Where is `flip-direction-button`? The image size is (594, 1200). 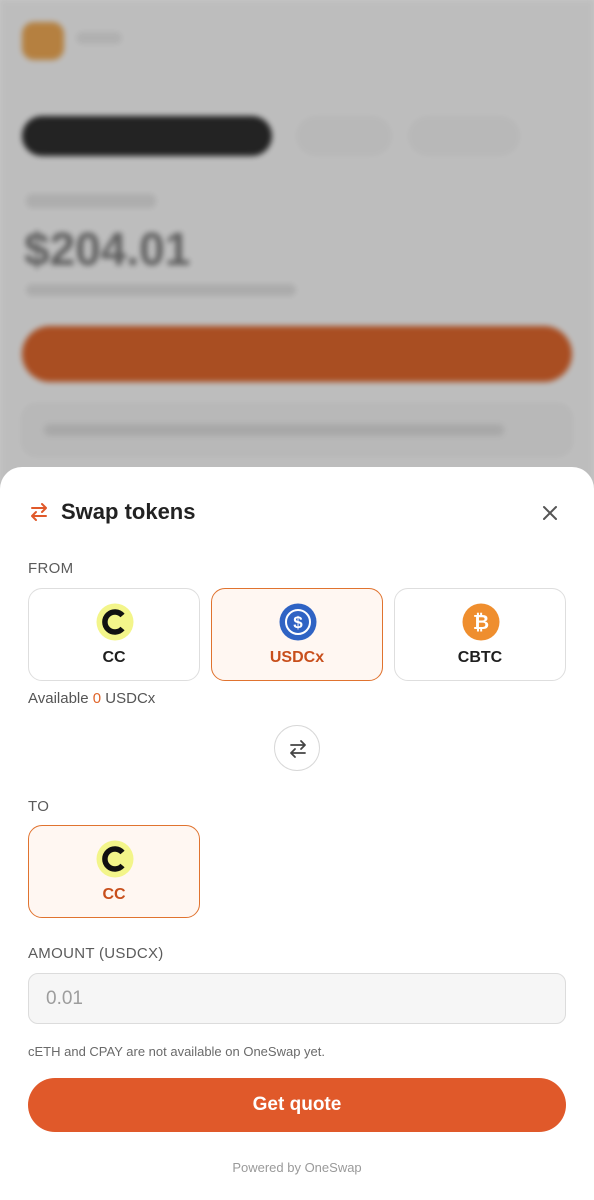
flip-direction-button is located at coordinates (297, 748).